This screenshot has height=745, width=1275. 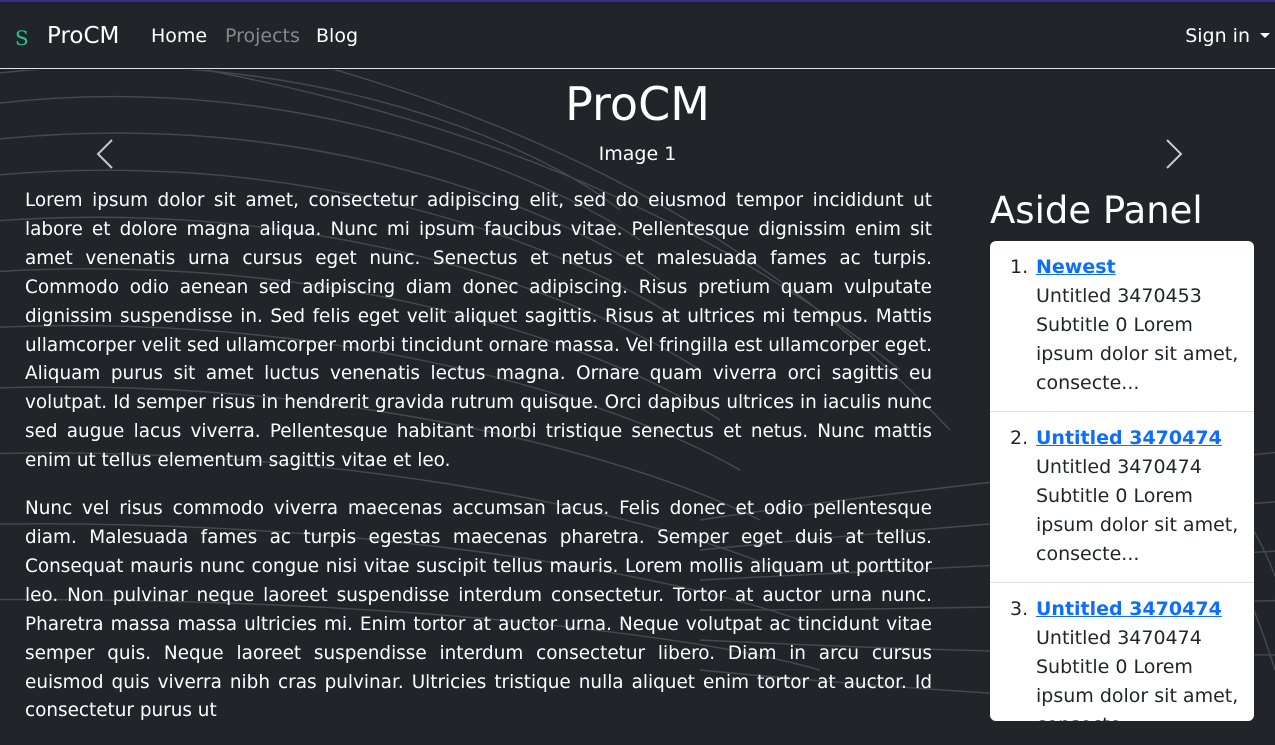 I want to click on sign-in-dropdown: Sign in, so click(x=1227, y=36).